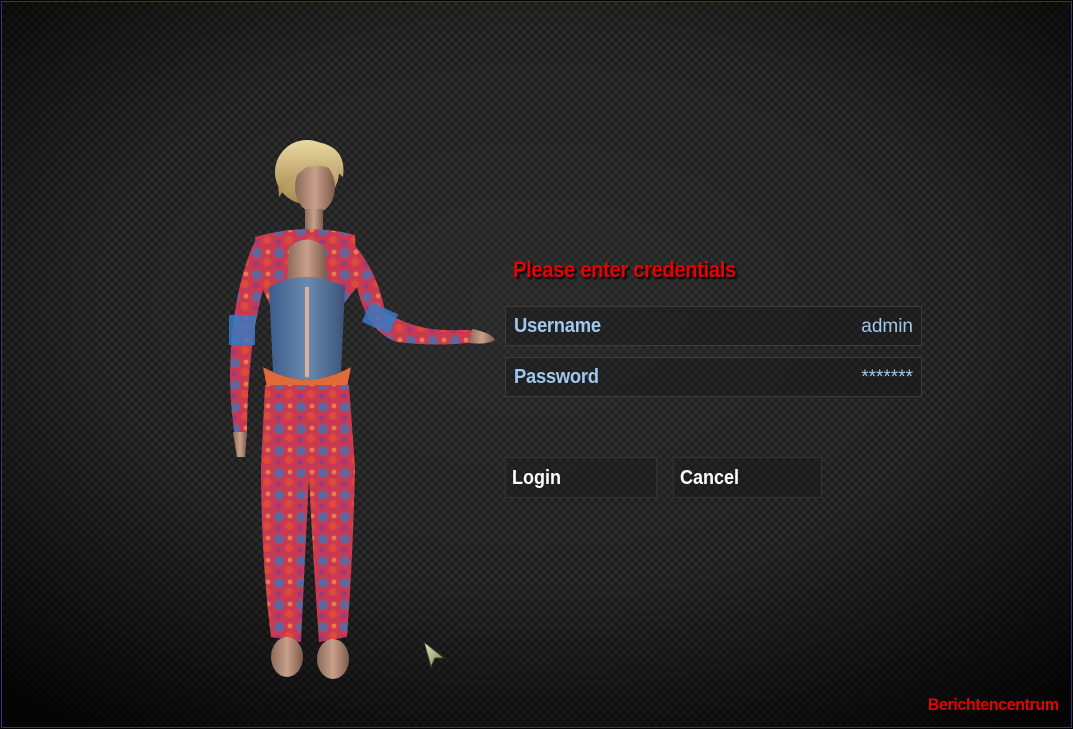  I want to click on login-button-label: Login, so click(536, 478).